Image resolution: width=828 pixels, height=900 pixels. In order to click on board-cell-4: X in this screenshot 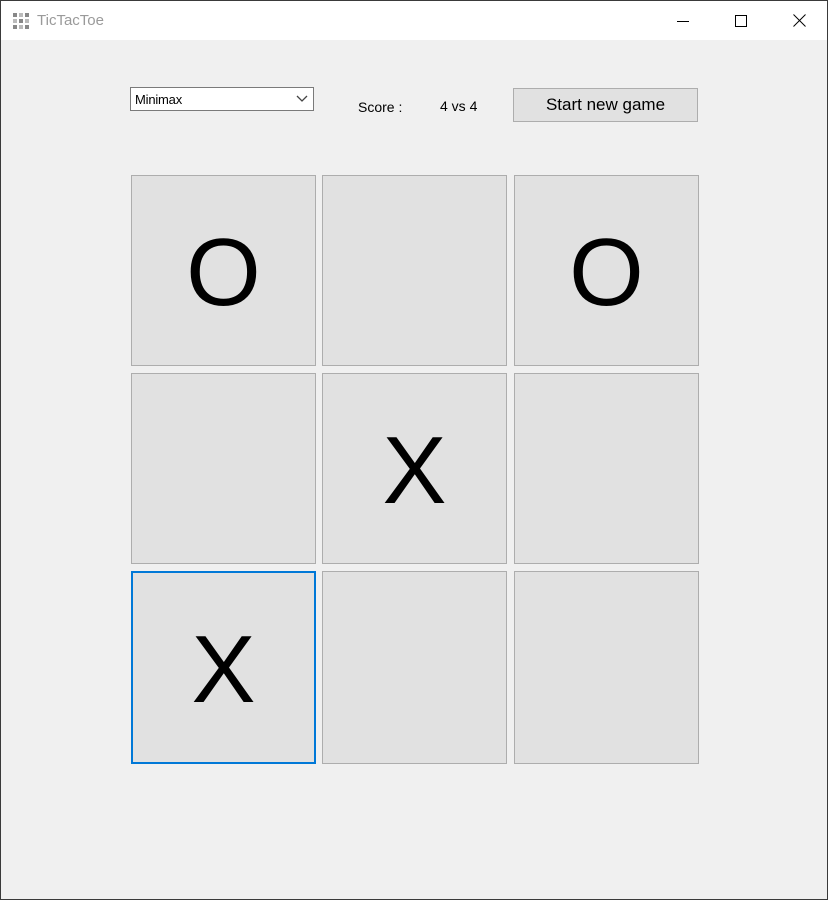, I will do `click(414, 468)`.